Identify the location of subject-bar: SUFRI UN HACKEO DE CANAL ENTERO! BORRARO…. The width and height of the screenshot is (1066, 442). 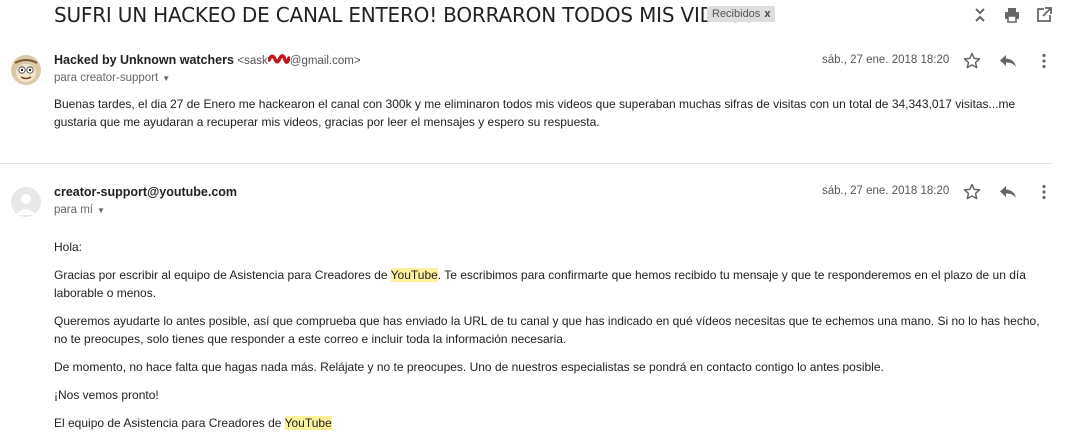
(533, 15).